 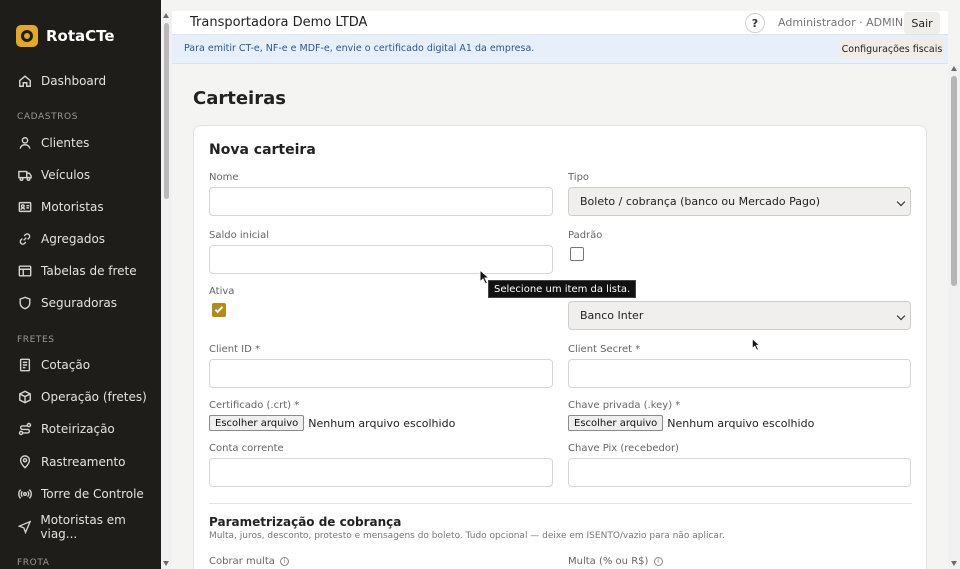 I want to click on sidebar-item-label: Tabelas de frete, so click(x=89, y=271).